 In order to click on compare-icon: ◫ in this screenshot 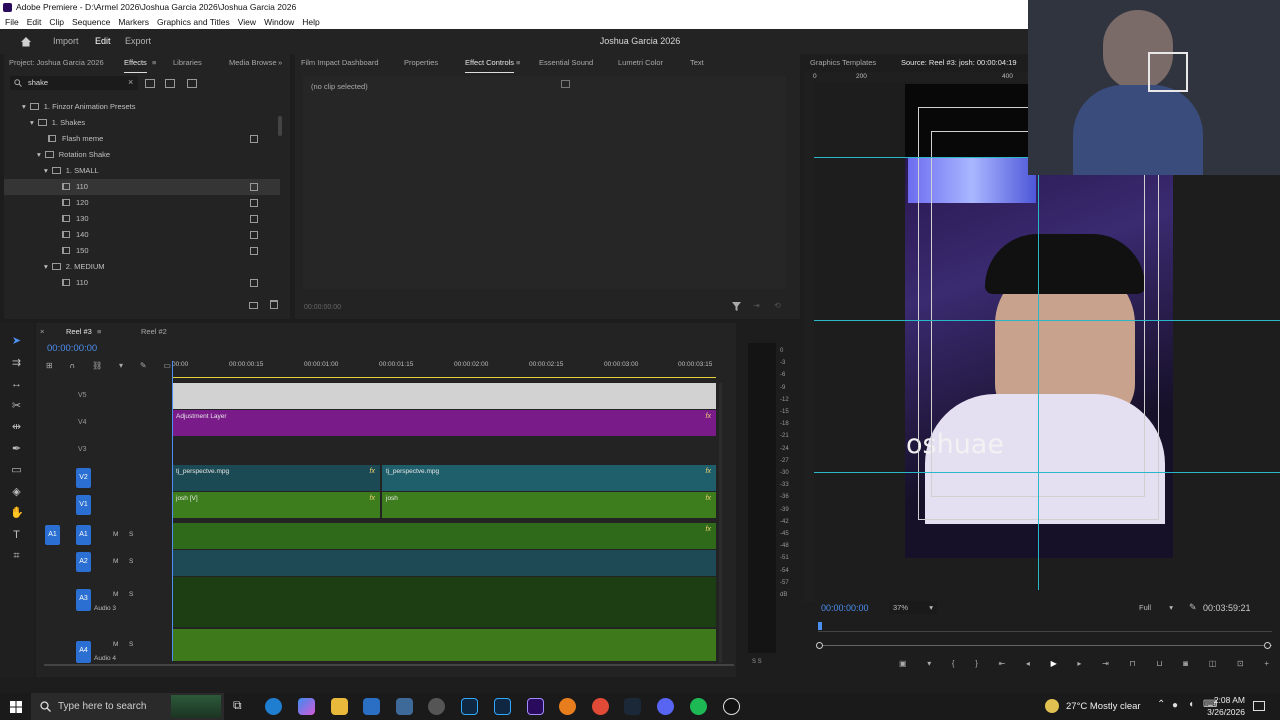, I will do `click(1213, 663)`.